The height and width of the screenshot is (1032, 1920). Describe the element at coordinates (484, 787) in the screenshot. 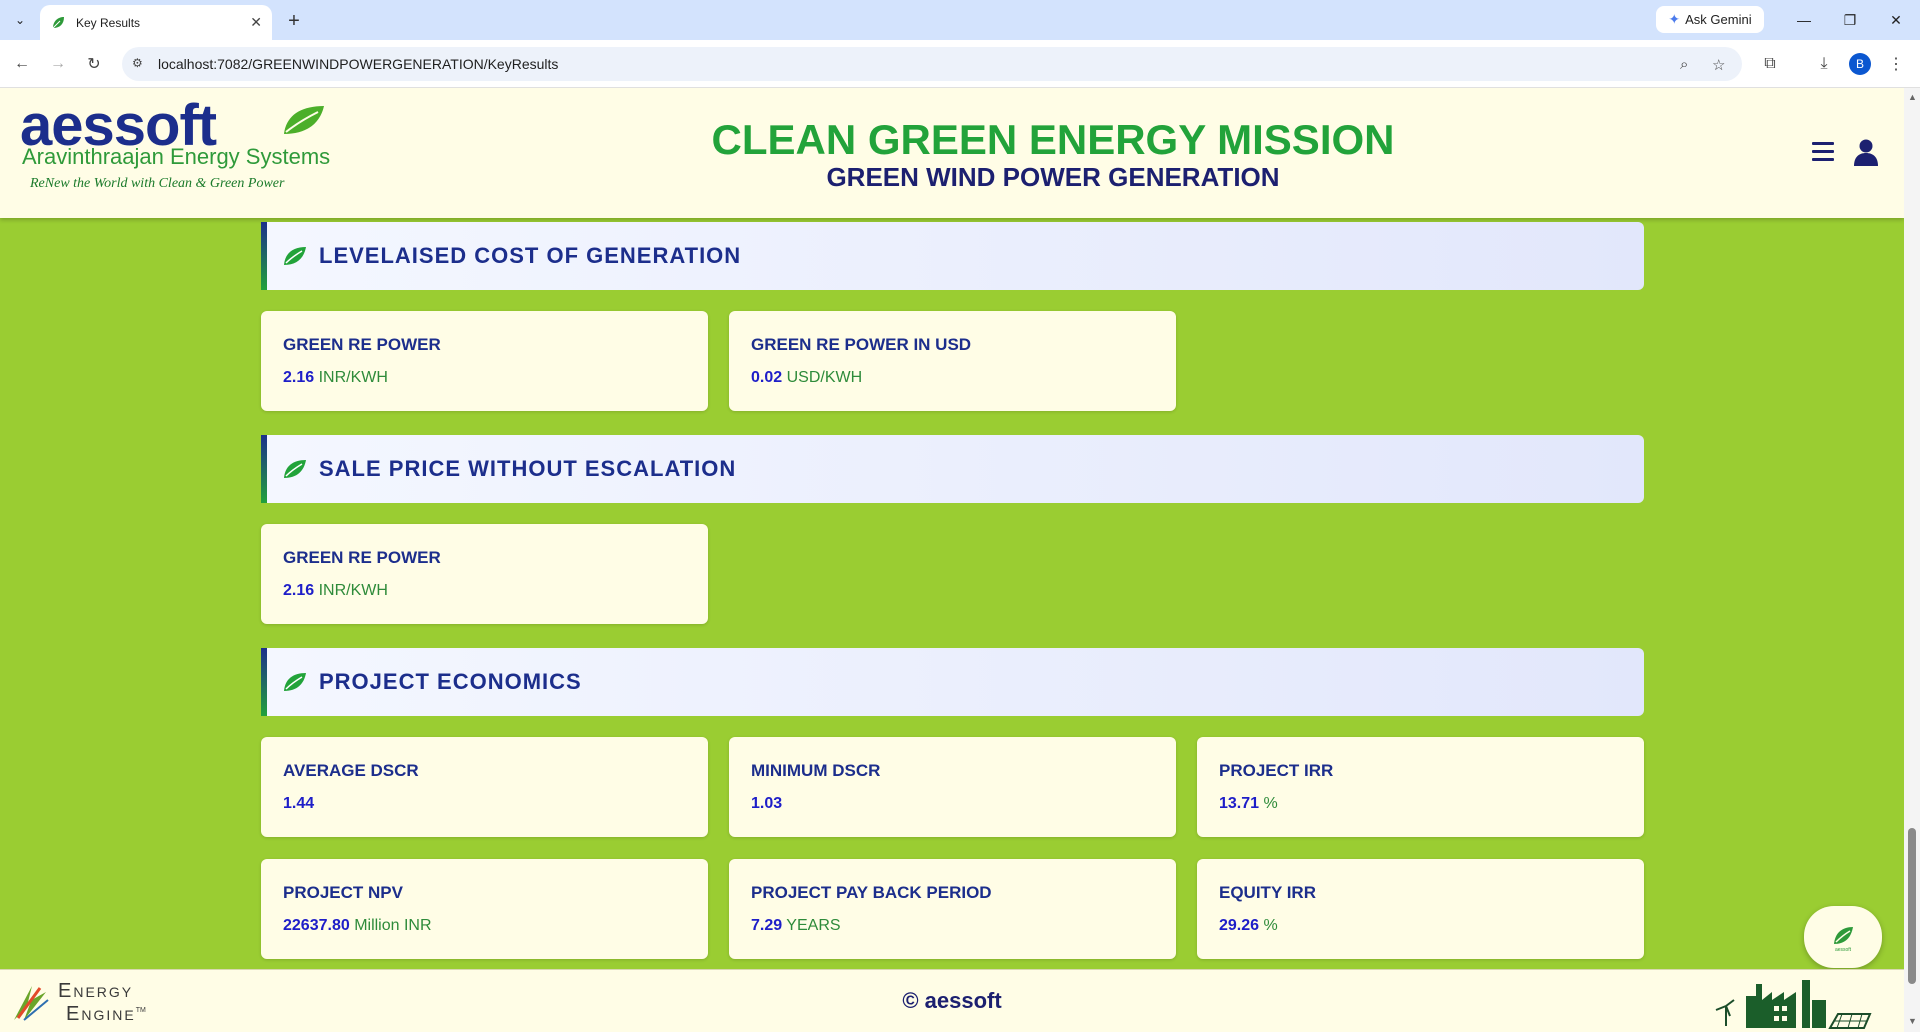

I see `result-card-average-dscr: AVERAGE DSCR 1.44` at that location.